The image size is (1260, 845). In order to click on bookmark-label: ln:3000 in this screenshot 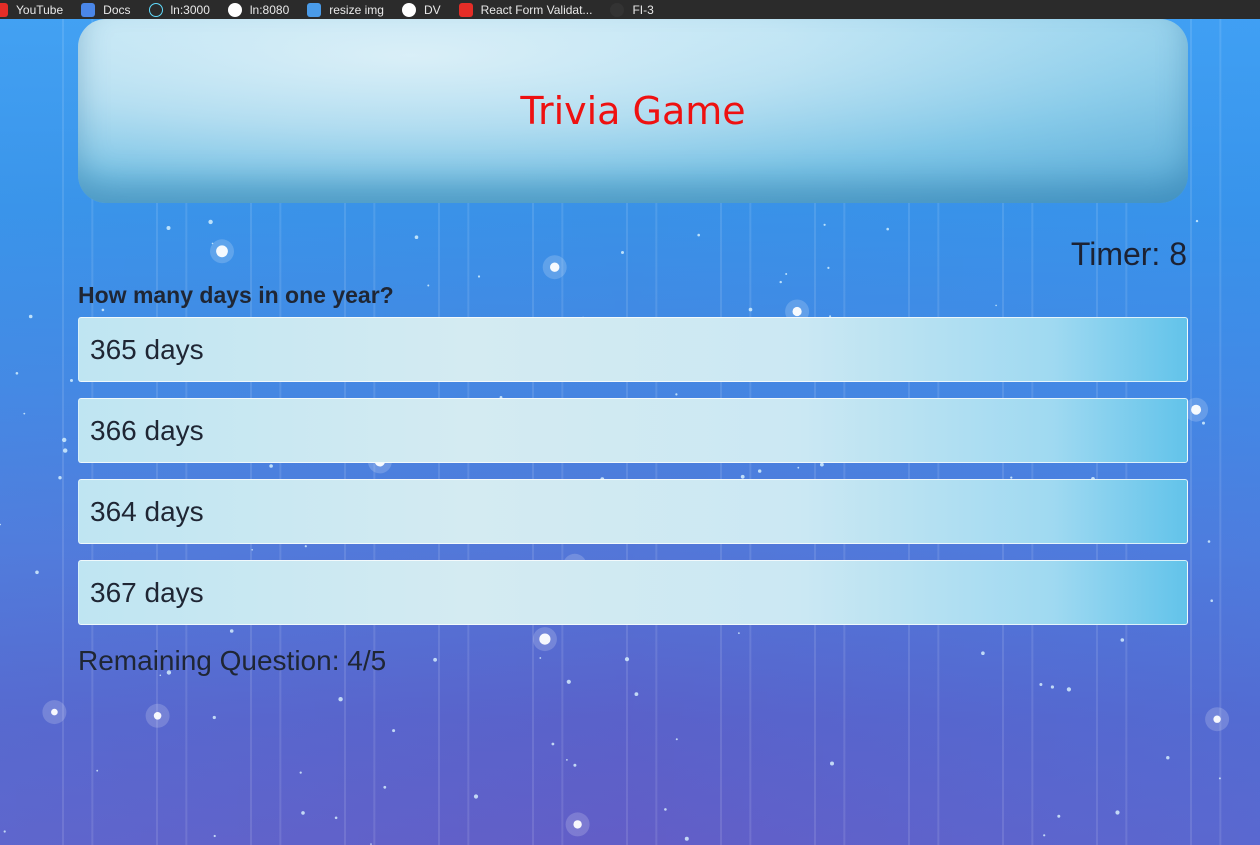, I will do `click(190, 9)`.